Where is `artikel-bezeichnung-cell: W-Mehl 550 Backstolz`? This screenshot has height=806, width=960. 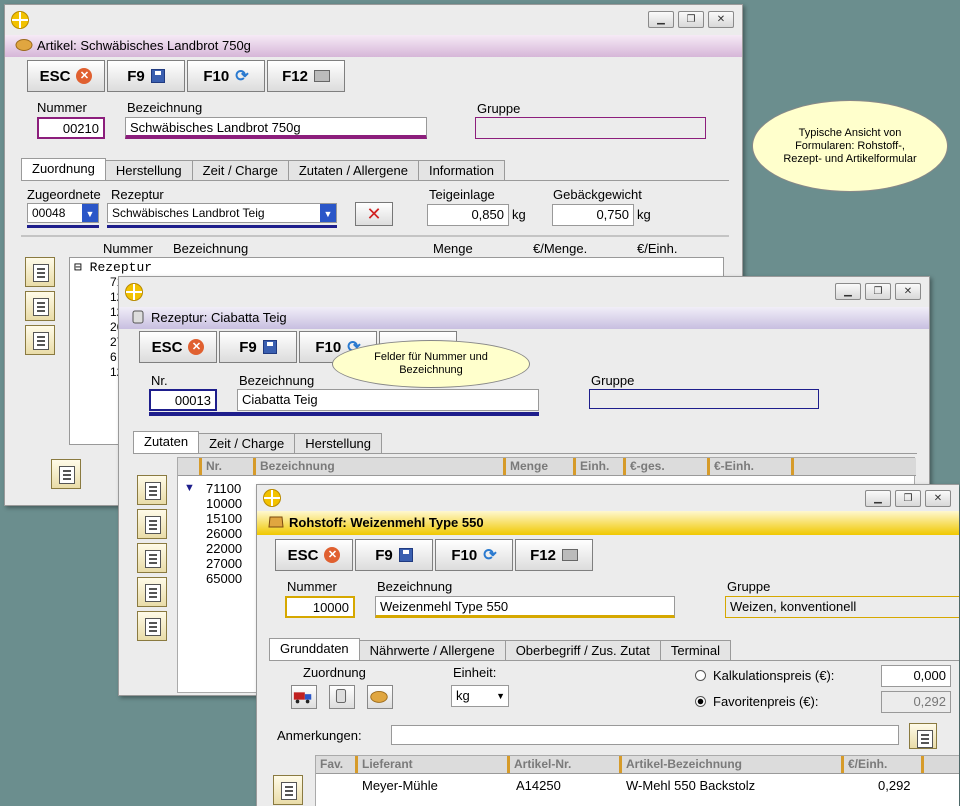 artikel-bezeichnung-cell: W-Mehl 550 Backstolz is located at coordinates (690, 785).